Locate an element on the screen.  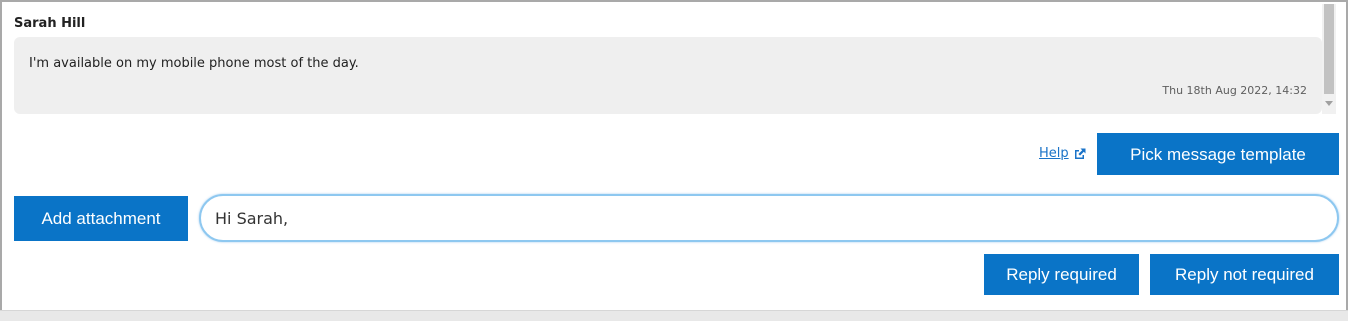
reply-required-button: Reply required is located at coordinates (1061, 274).